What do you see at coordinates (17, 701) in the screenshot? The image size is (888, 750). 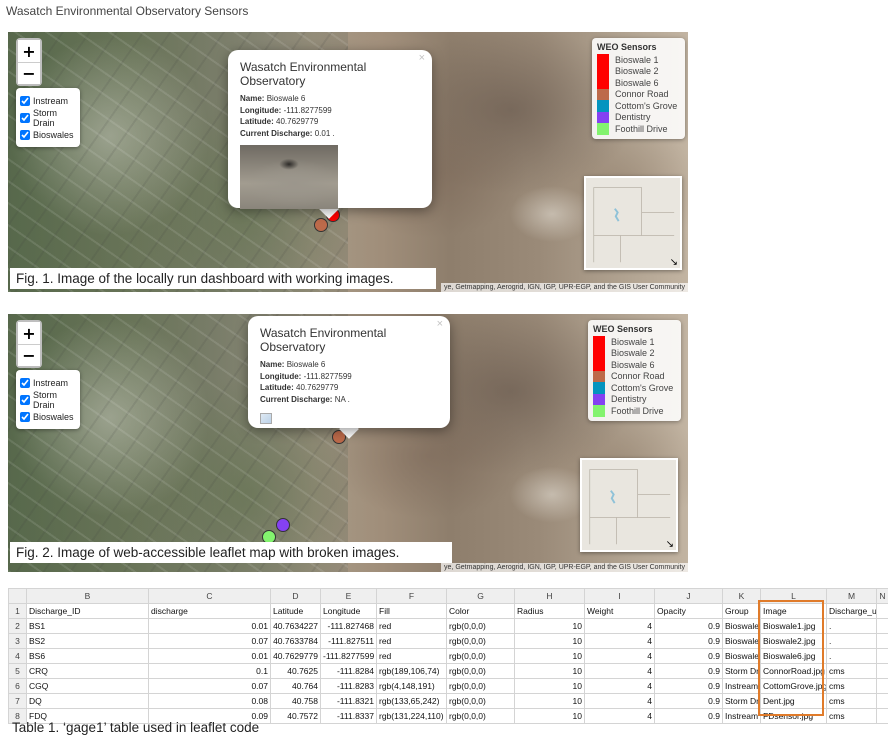 I see `row-number: 7` at bounding box center [17, 701].